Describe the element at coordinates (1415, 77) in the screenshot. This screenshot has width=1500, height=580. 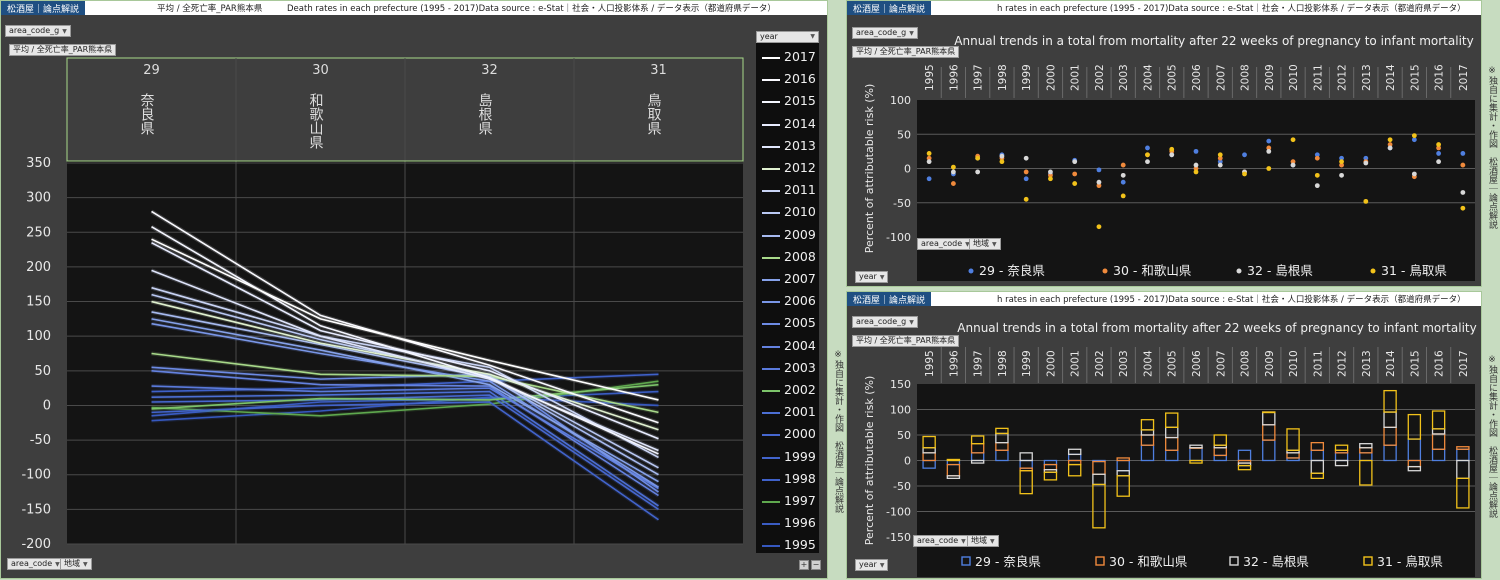
I see `x-tick-group: 2015` at that location.